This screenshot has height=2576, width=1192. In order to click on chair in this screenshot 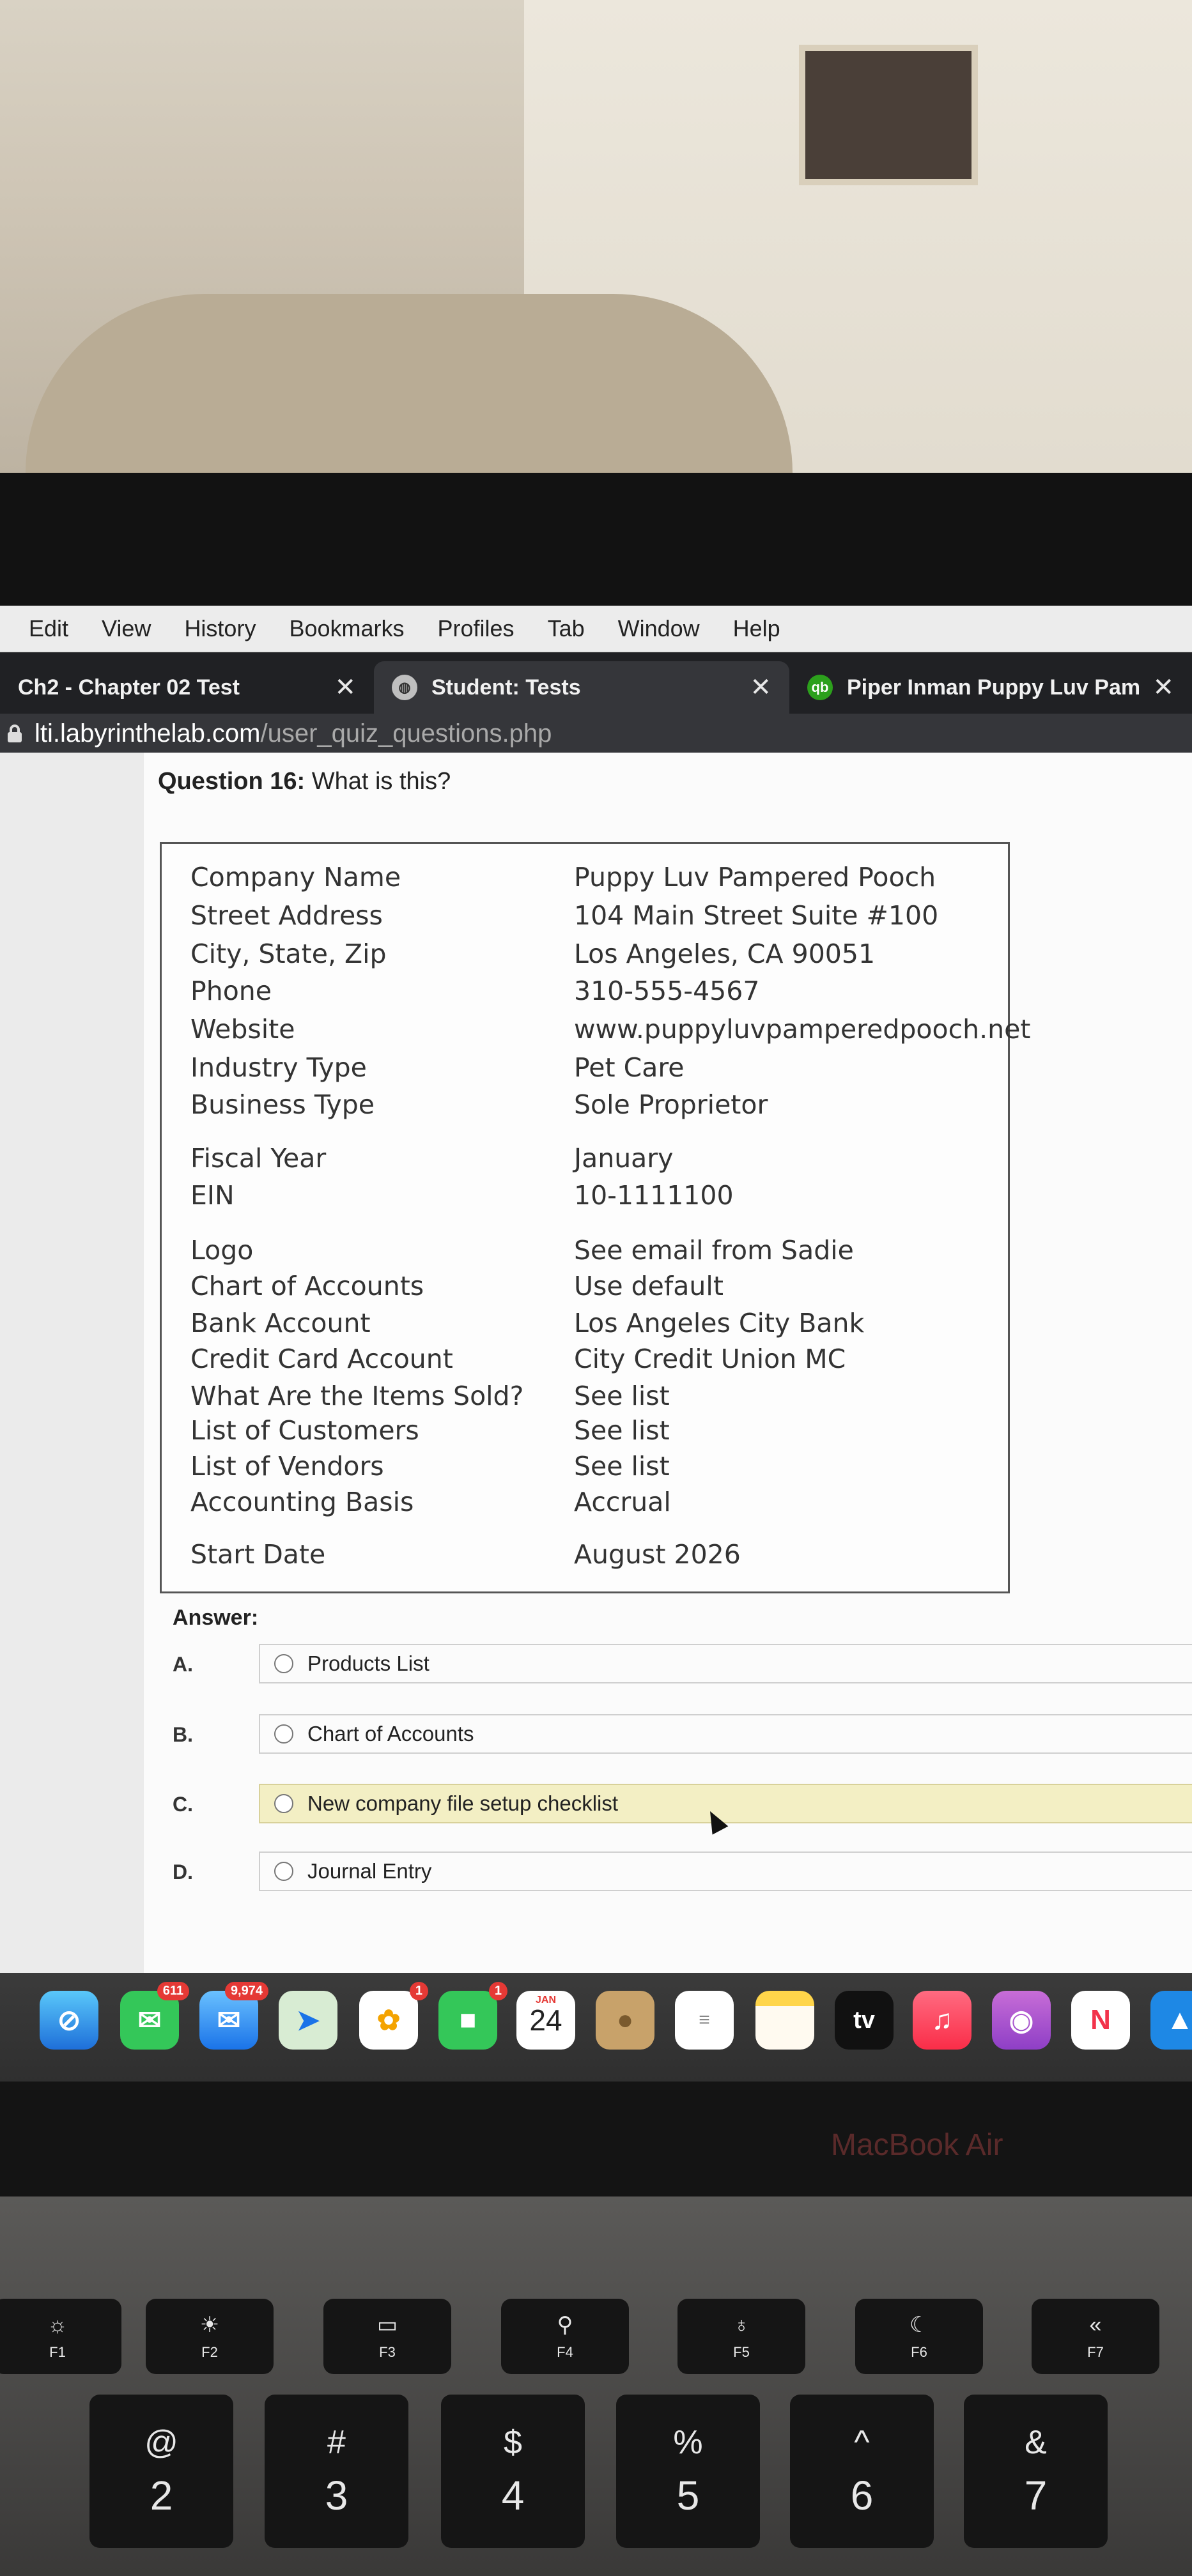, I will do `click(409, 383)`.